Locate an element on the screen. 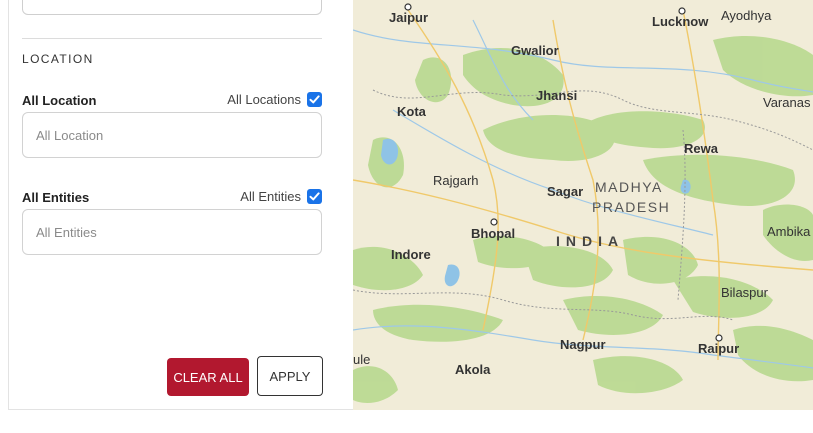 This screenshot has width=813, height=433. all-locations-checkbox-label: All Locations is located at coordinates (264, 99).